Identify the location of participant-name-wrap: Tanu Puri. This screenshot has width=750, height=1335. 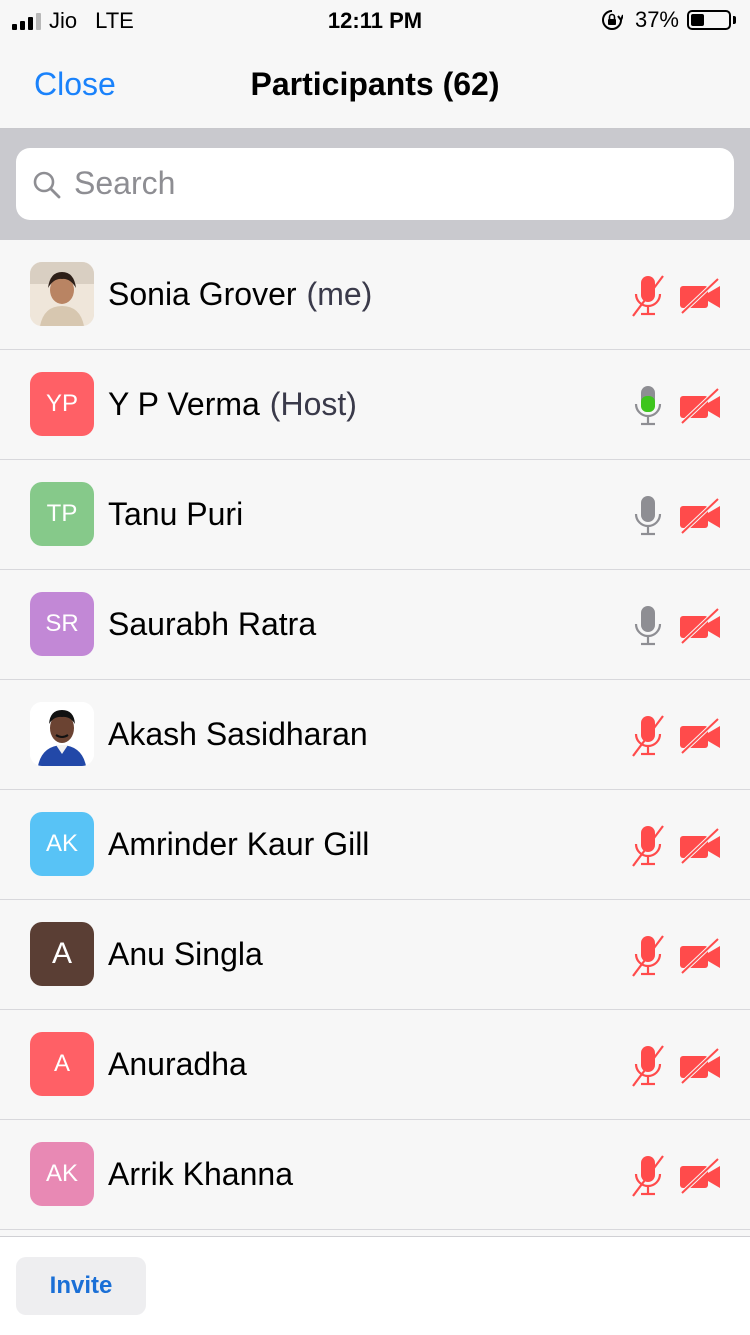
(175, 514).